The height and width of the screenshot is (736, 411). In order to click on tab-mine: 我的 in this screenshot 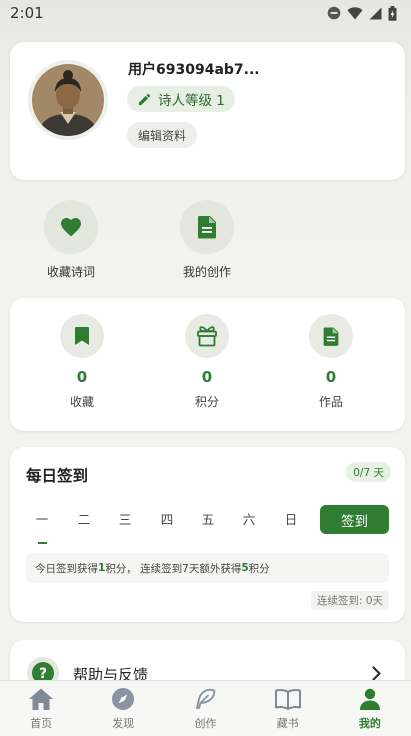, I will do `click(370, 708)`.